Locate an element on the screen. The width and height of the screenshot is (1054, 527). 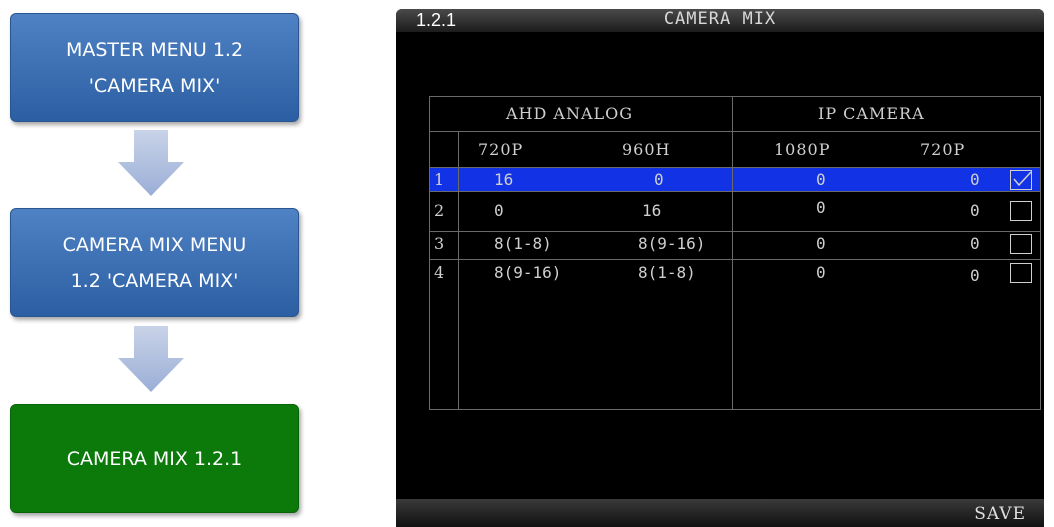
column-header: 960H is located at coordinates (646, 149).